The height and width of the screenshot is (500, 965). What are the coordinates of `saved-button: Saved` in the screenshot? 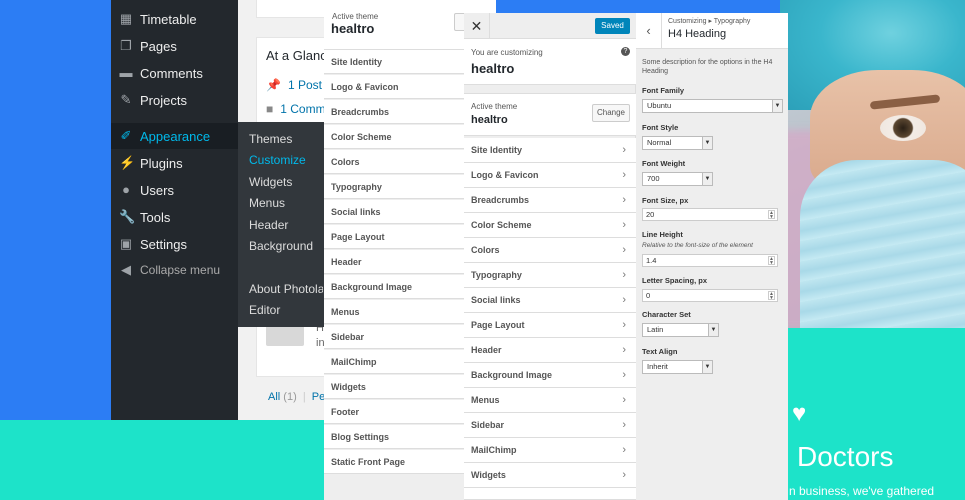 It's located at (612, 26).